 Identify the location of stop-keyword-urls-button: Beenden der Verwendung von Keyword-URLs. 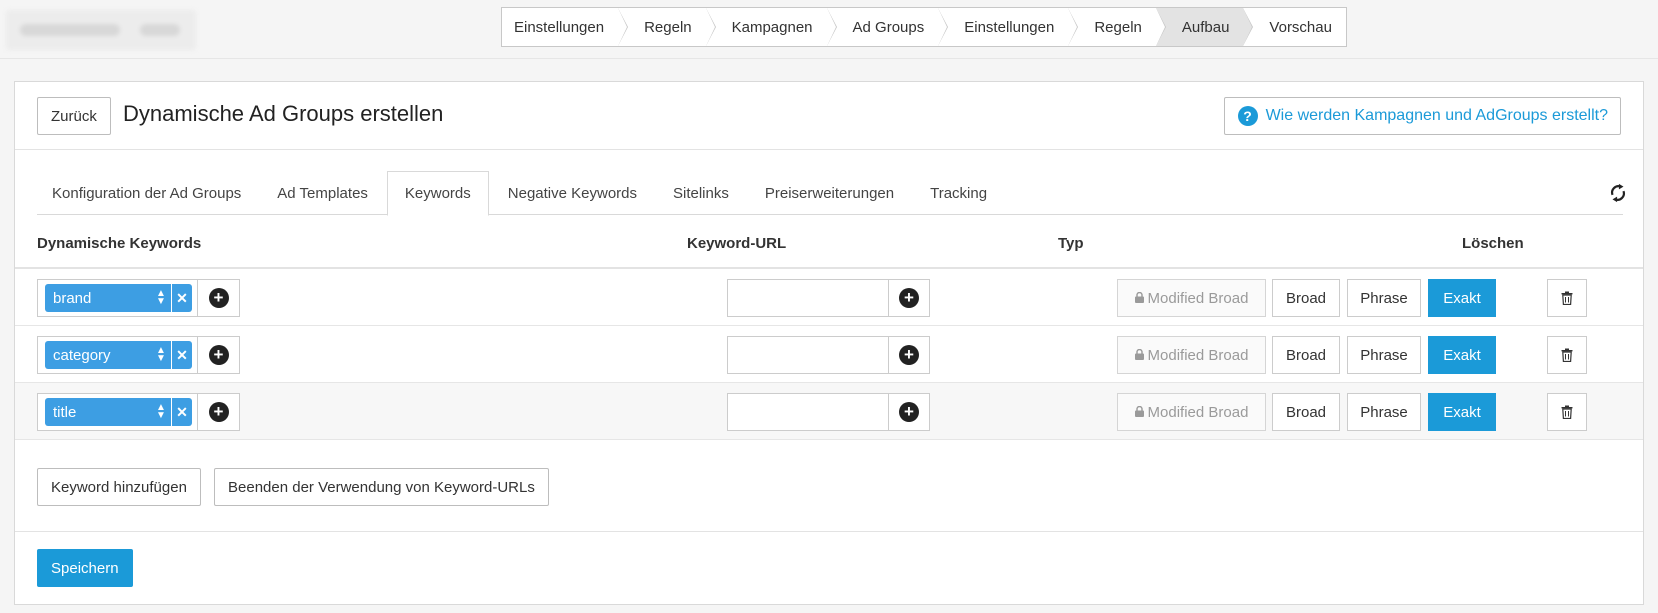
(381, 487).